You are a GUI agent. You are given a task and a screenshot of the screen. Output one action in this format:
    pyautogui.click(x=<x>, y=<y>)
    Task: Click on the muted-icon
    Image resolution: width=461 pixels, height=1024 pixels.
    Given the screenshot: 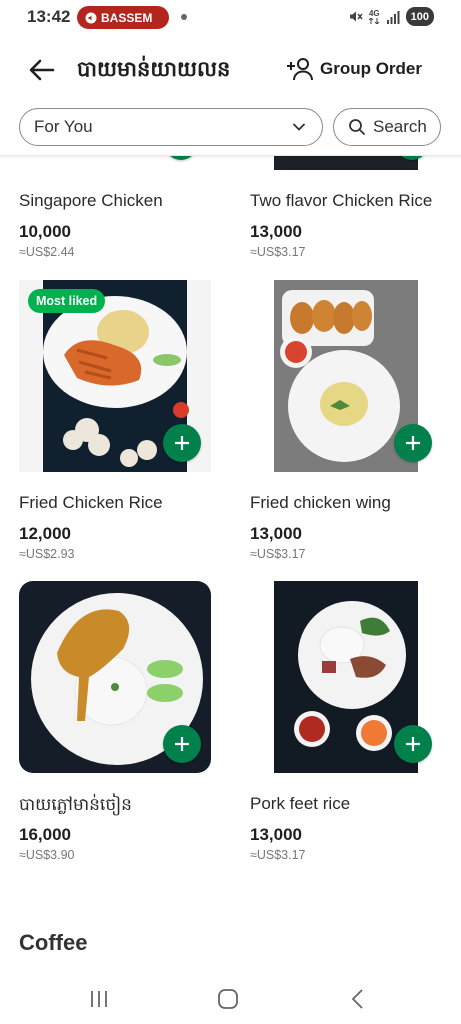 What is the action you would take?
    pyautogui.click(x=356, y=16)
    